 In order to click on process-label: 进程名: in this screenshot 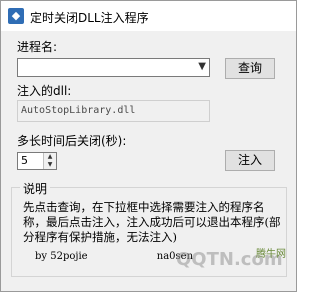, I will do `click(37, 47)`.